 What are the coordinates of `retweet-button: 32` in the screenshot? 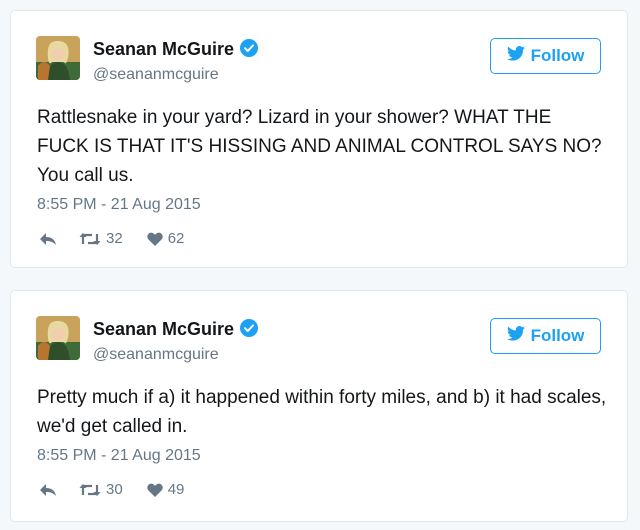 It's located at (101, 238).